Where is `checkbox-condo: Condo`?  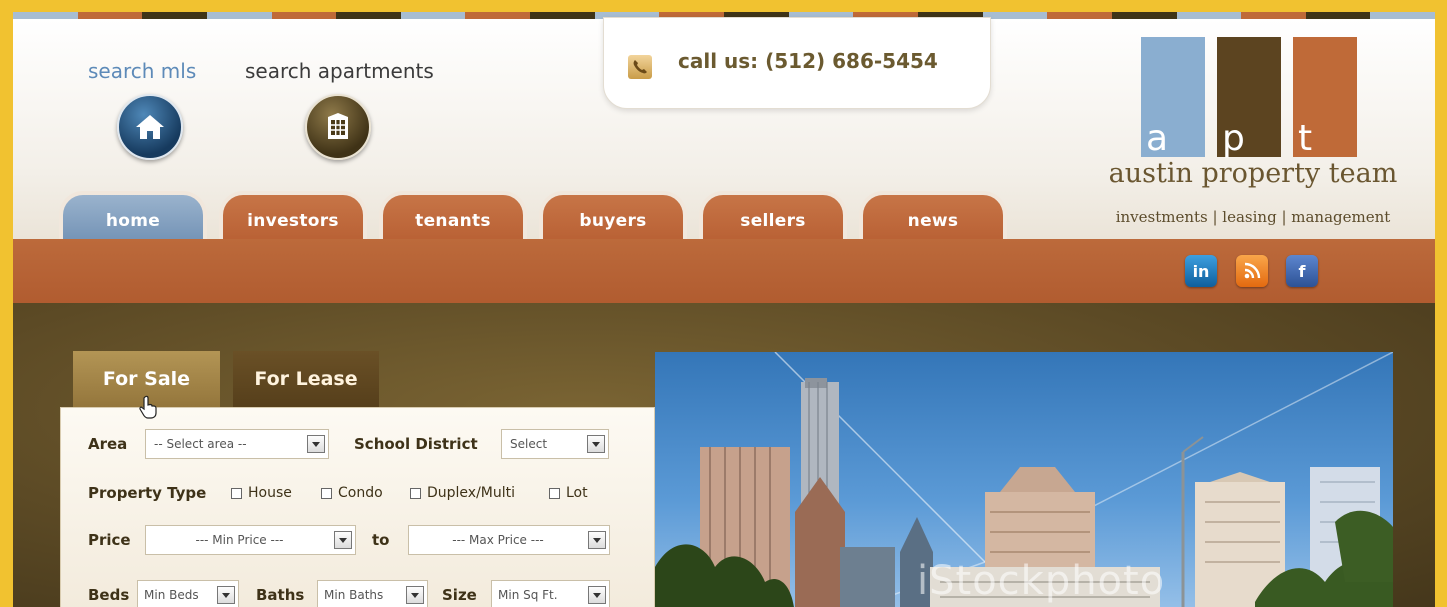 checkbox-condo: Condo is located at coordinates (352, 493).